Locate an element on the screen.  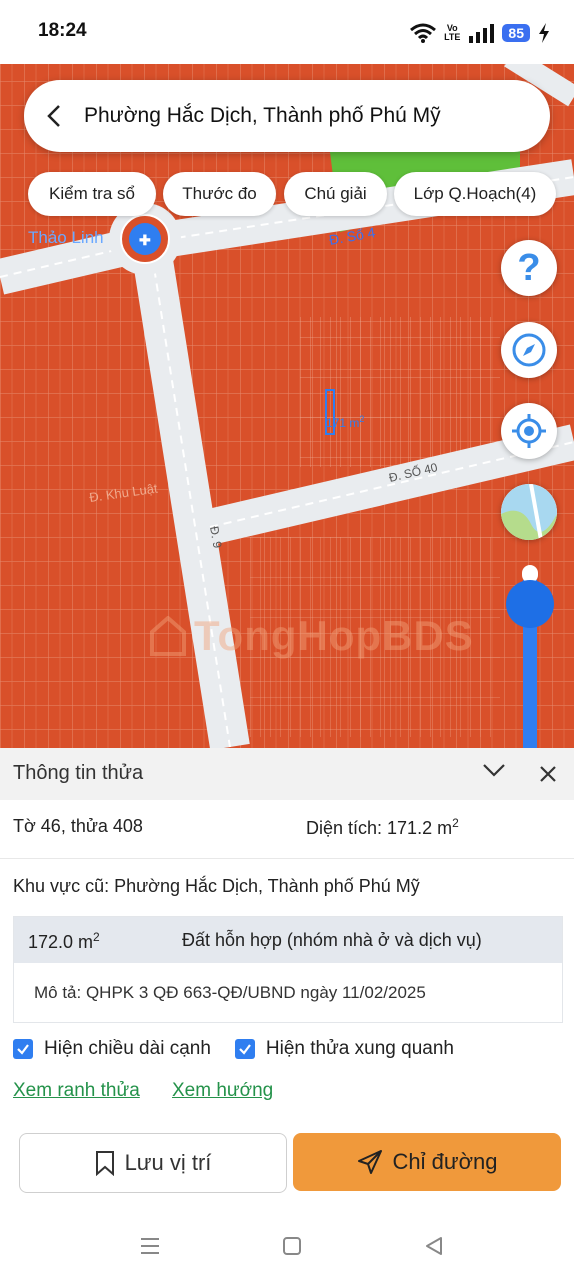
checkbox-row: Hiện chiều dài cạnh Hiện thửa xung quanh is located at coordinates (233, 1049).